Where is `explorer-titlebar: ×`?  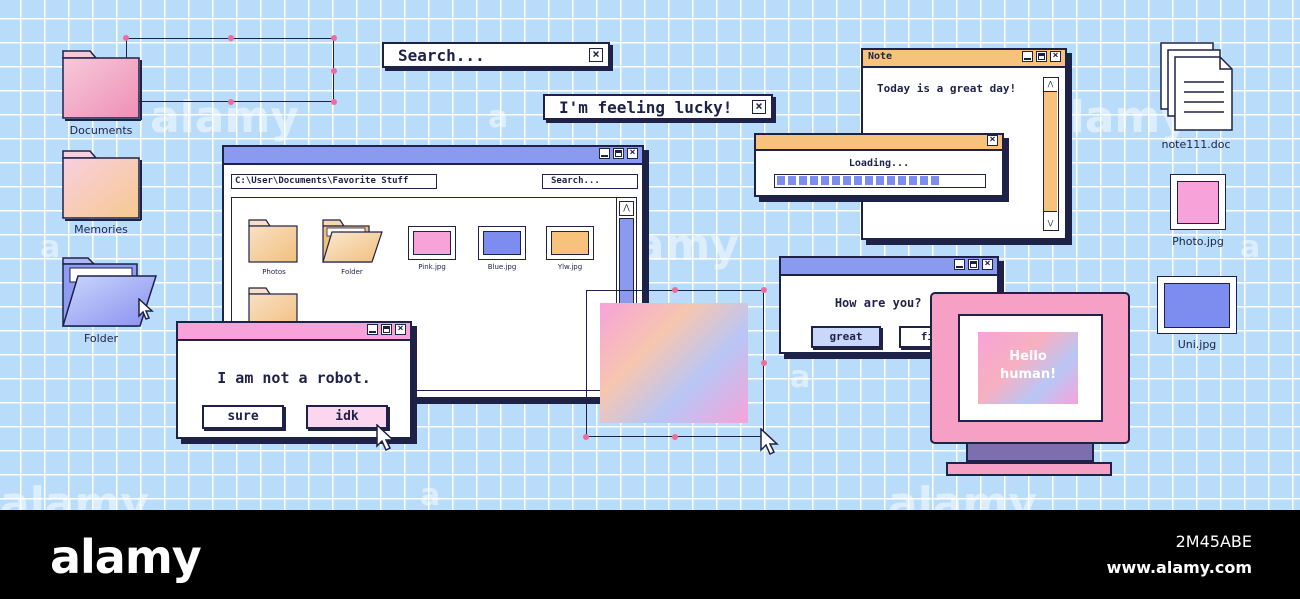
explorer-titlebar: × is located at coordinates (433, 156).